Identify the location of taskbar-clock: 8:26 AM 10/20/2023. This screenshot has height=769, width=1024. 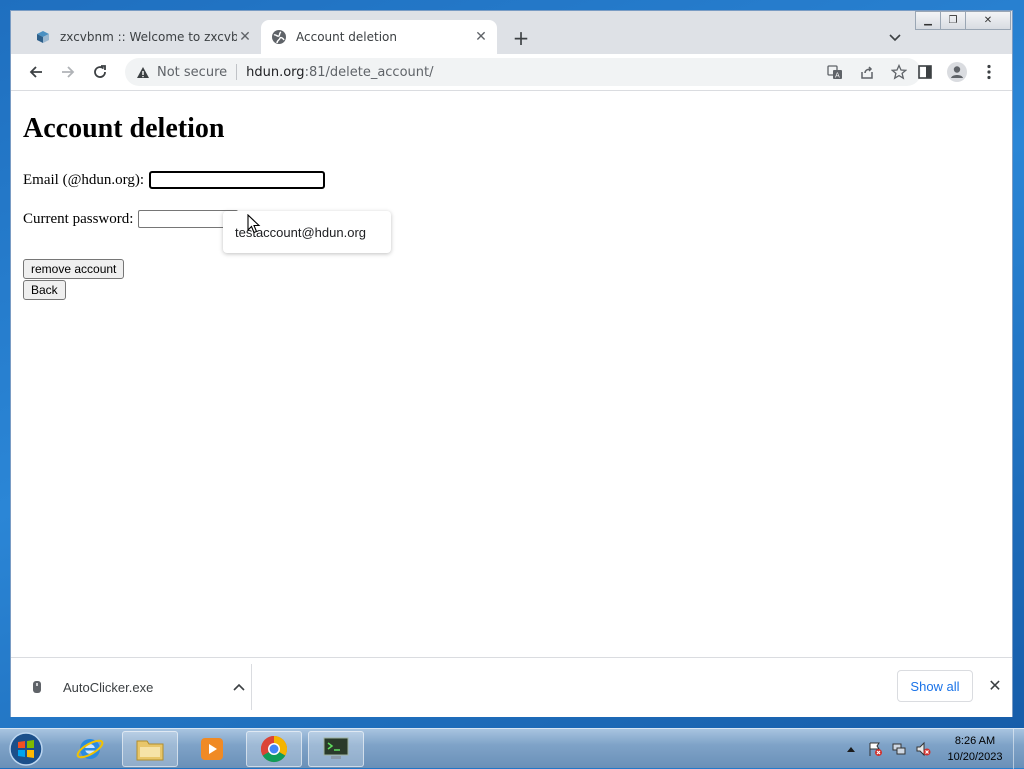
(975, 749).